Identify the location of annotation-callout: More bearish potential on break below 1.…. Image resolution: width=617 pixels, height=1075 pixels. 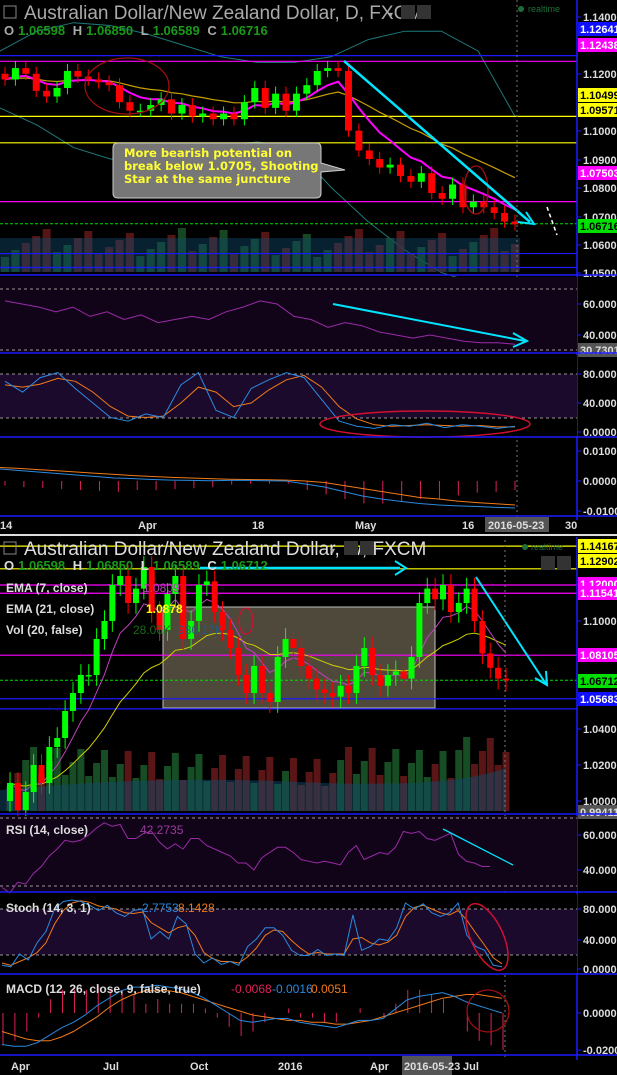
(229, 170).